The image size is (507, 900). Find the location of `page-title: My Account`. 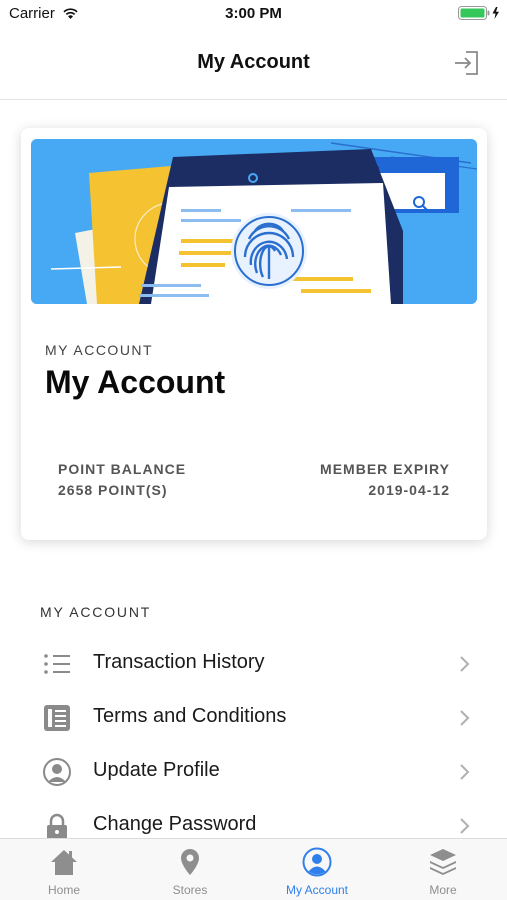

page-title: My Account is located at coordinates (253, 62).